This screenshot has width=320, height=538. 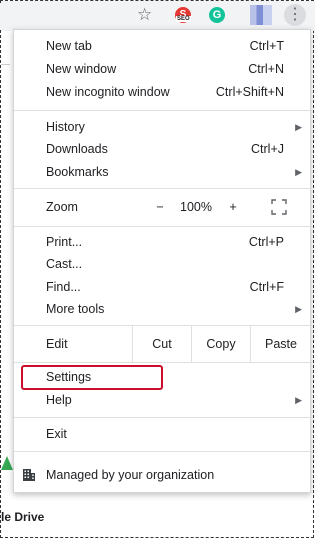 What do you see at coordinates (266, 242) in the screenshot?
I see `menu-item-shortcut: Ctrl+P` at bounding box center [266, 242].